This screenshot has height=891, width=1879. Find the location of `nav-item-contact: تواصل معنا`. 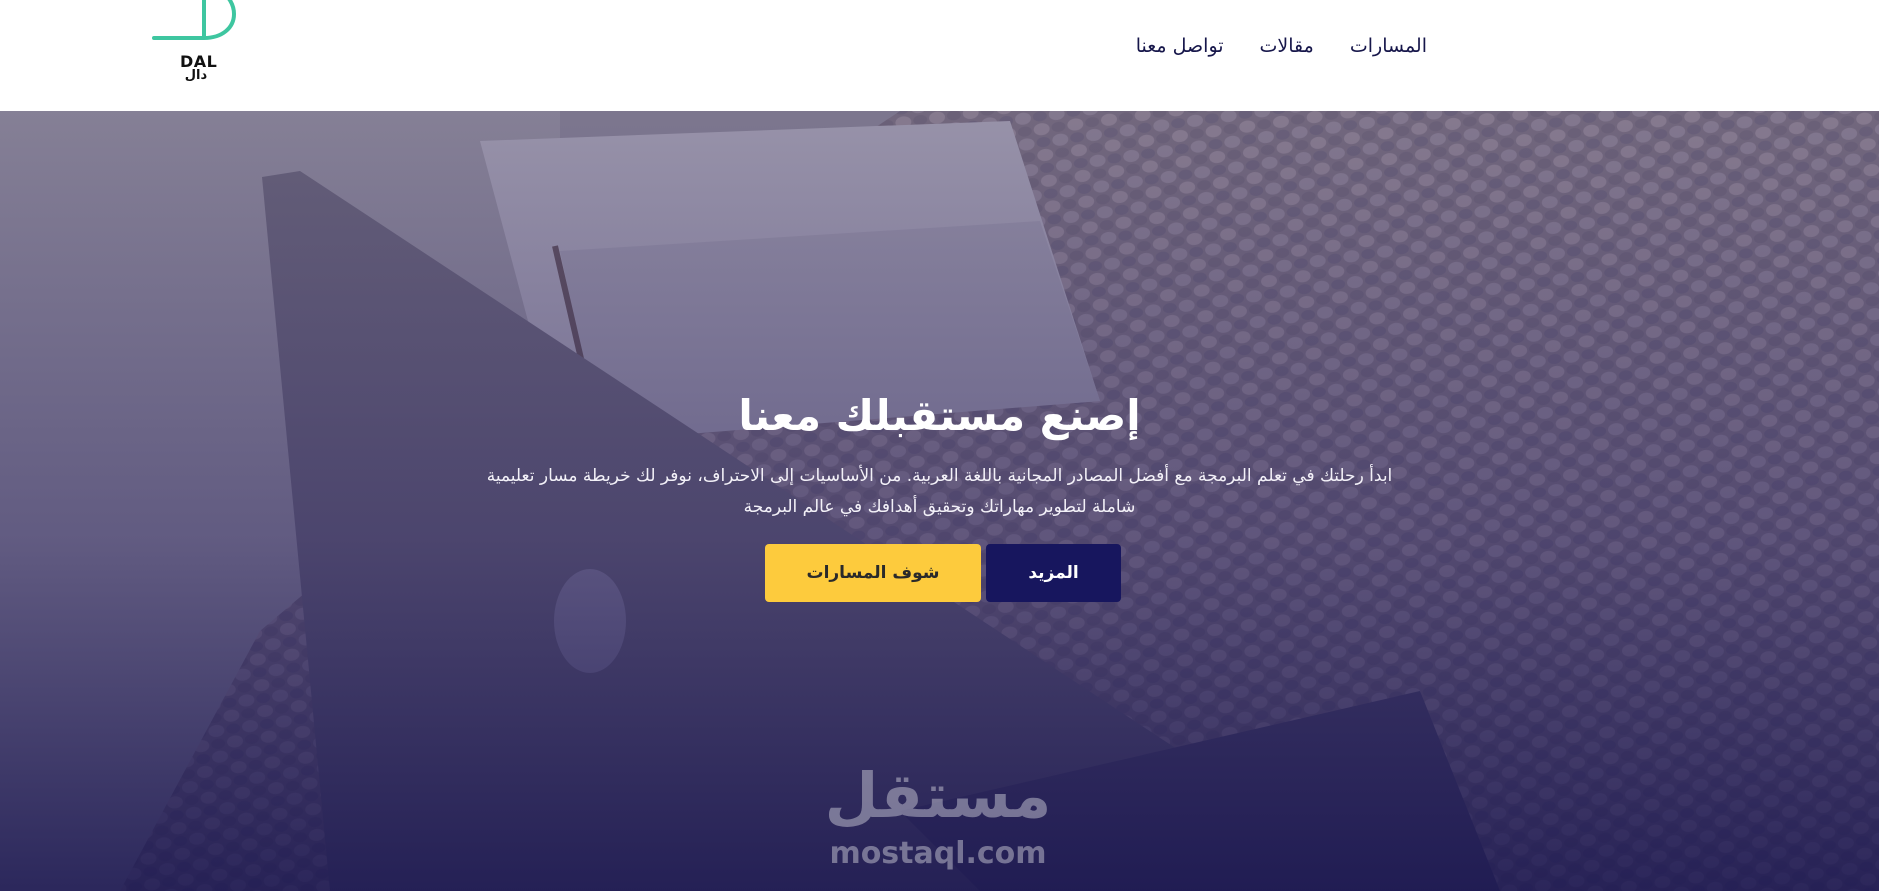

nav-item-contact: تواصل معنا is located at coordinates (1180, 46).